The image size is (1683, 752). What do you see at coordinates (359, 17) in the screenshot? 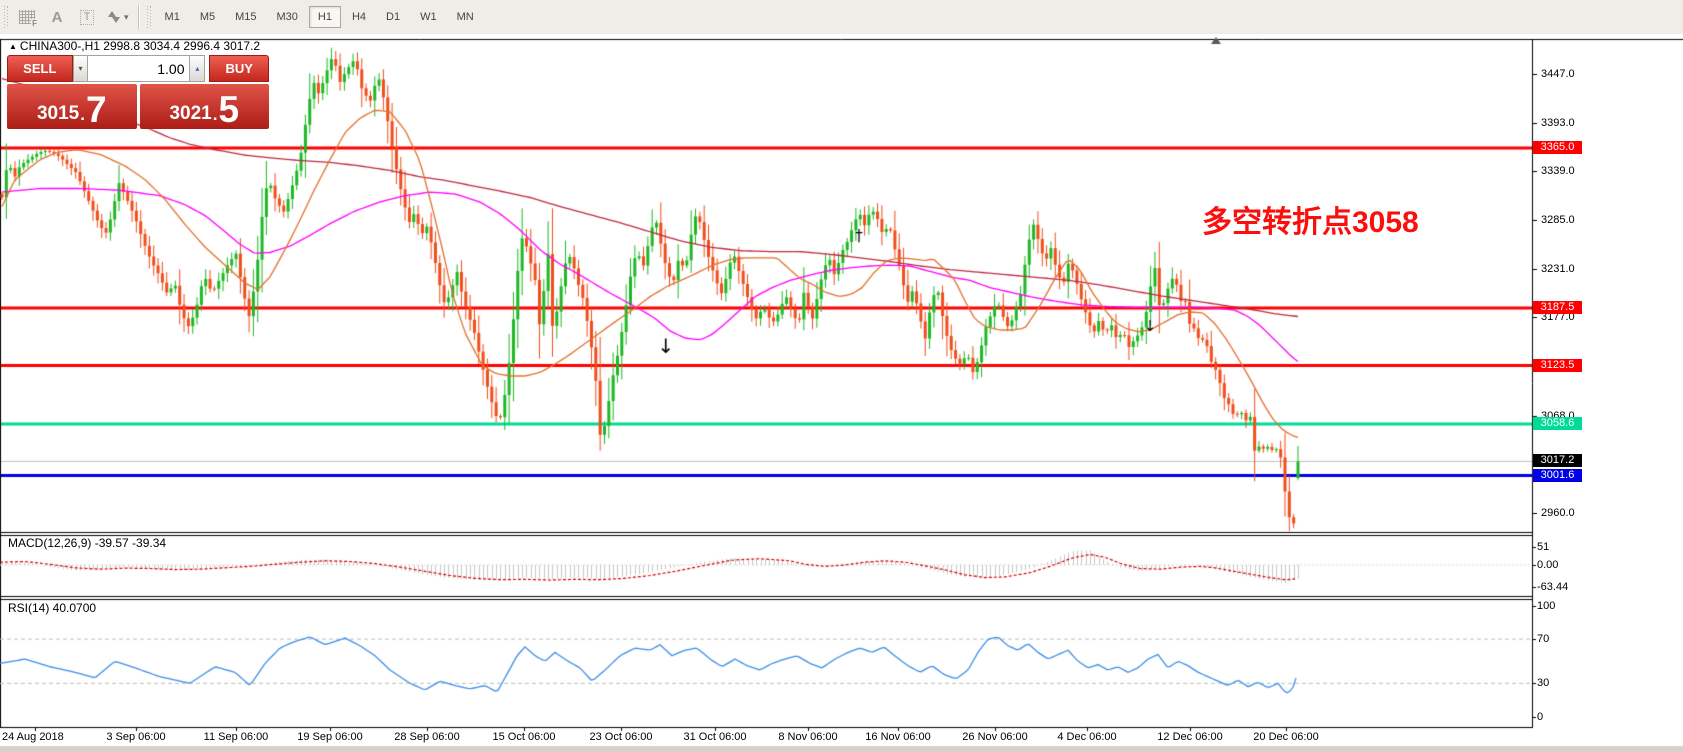
I see `timeframe-h4-button: H4` at bounding box center [359, 17].